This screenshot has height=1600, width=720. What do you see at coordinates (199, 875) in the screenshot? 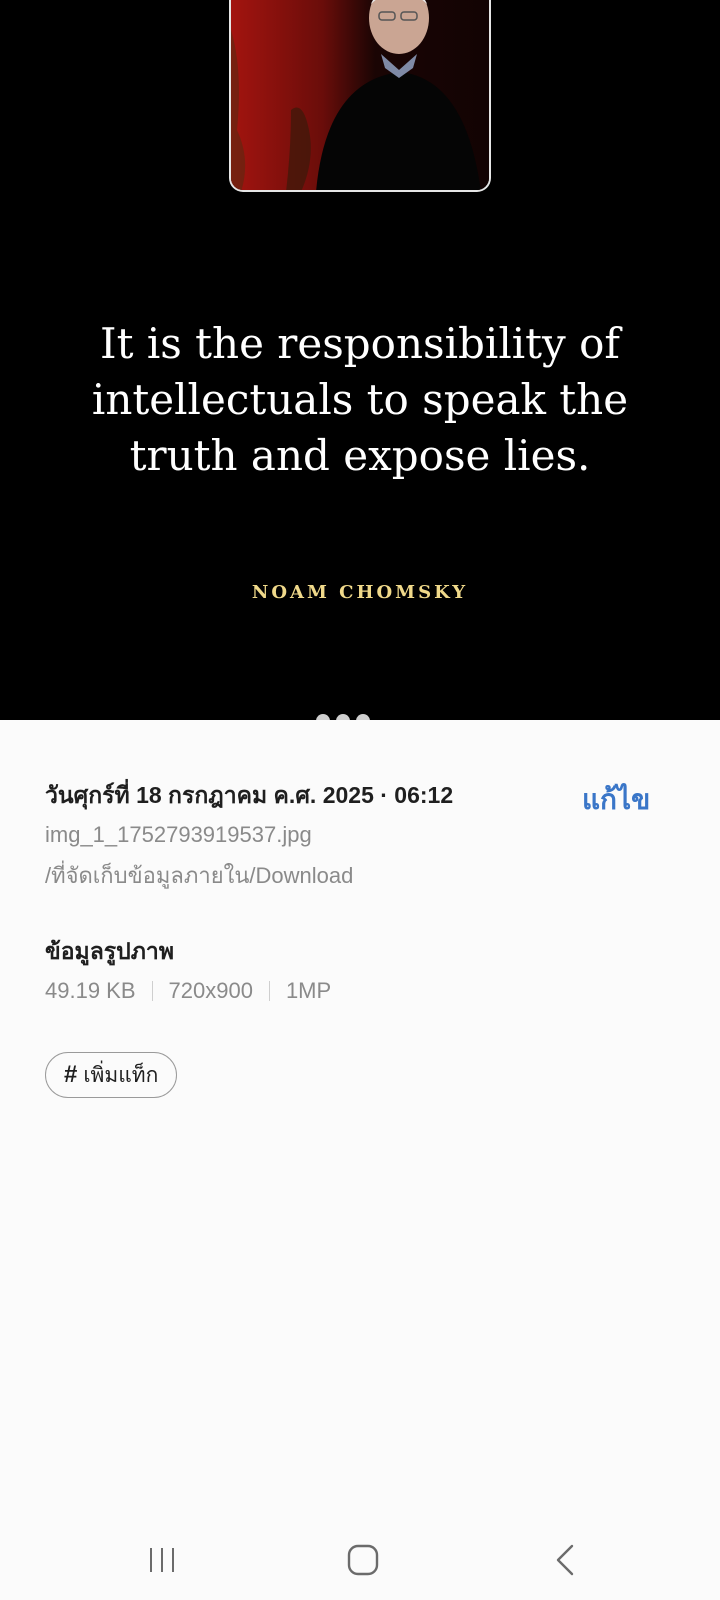
I see `file-path: /ที่จัดเก็บข้อมูลภายใน/Download` at bounding box center [199, 875].